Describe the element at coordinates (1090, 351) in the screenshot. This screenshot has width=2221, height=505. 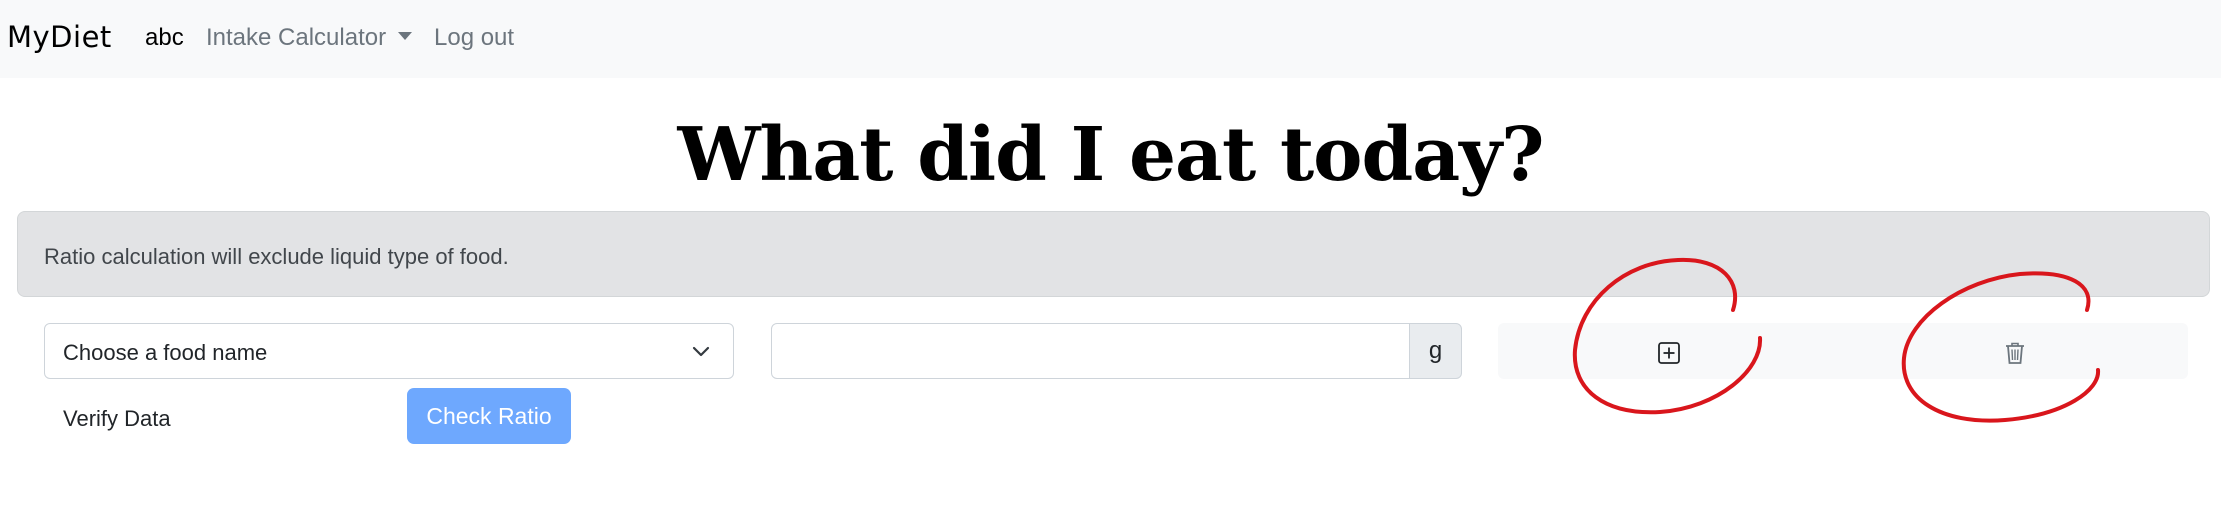
I see `quantity-input` at that location.